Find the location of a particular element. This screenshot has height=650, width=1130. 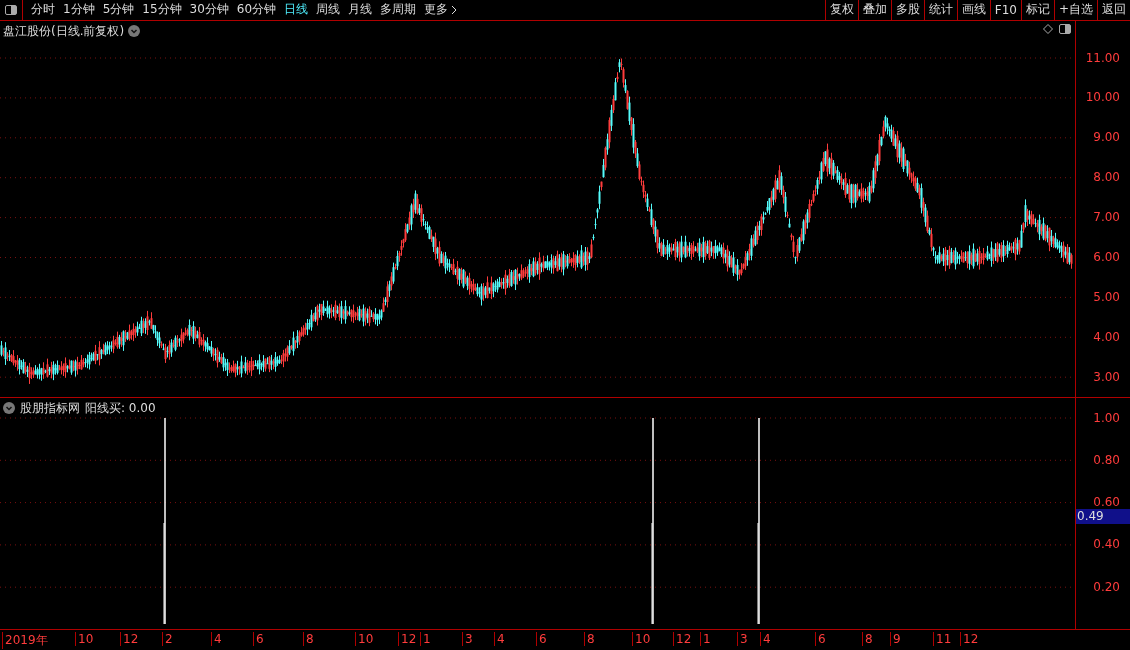

date-label: 2019年 is located at coordinates (25, 640).